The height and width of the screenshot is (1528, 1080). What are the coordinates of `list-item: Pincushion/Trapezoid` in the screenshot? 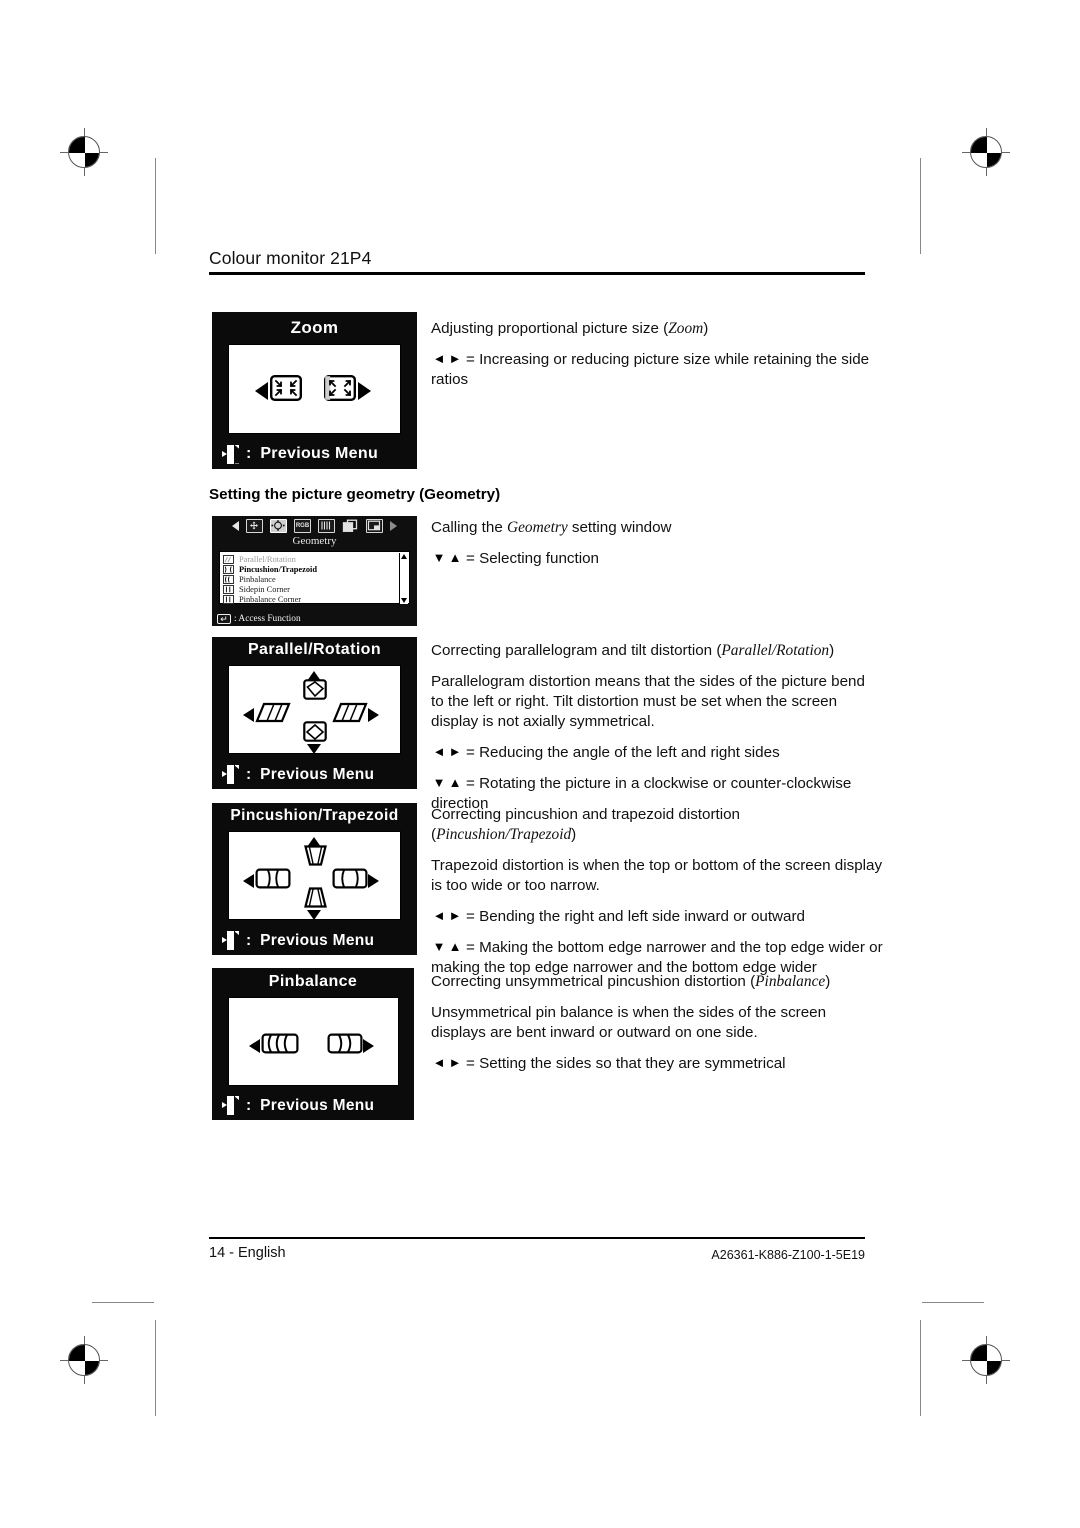 It's located at (316, 569).